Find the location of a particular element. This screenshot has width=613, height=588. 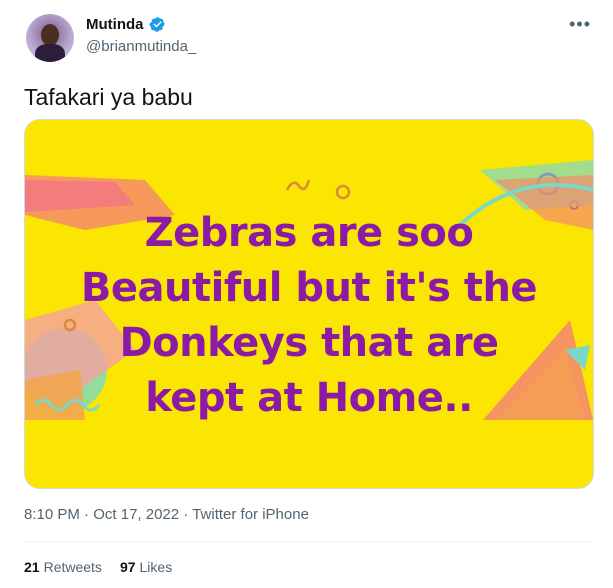

likes-label: Likes is located at coordinates (156, 567).